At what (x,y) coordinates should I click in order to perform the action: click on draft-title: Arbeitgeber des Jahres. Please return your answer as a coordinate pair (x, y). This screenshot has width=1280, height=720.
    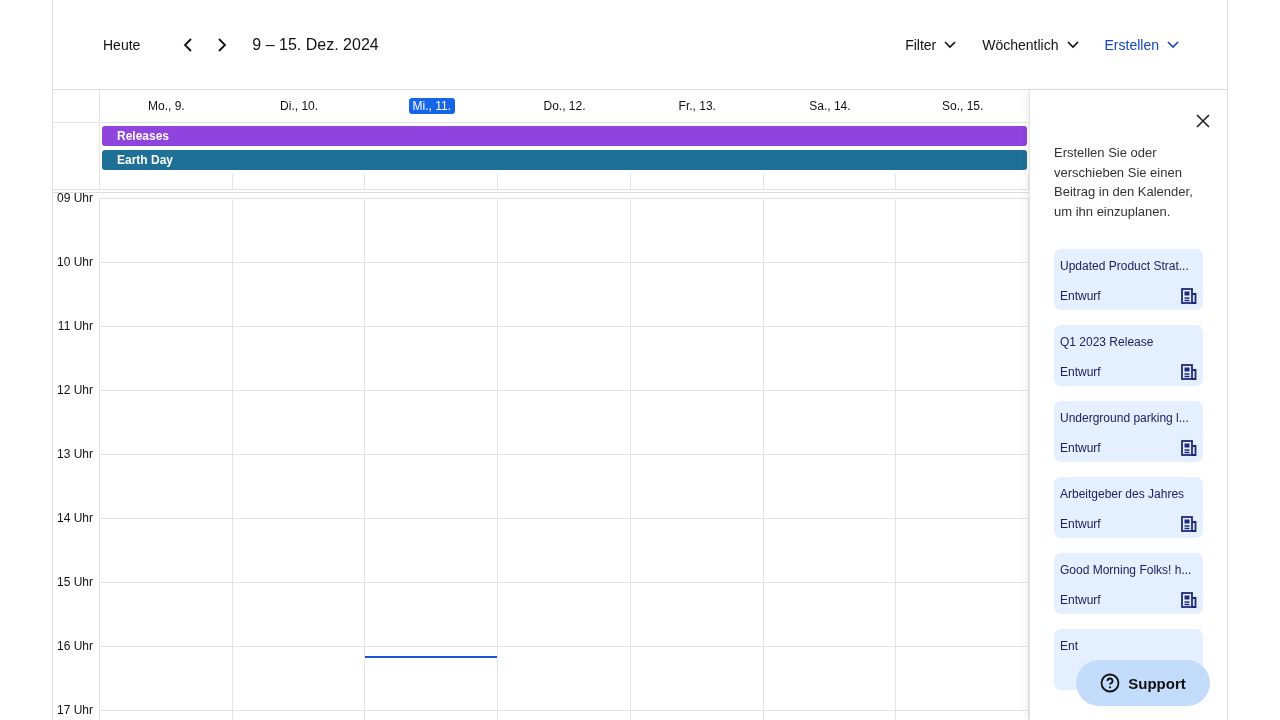
    Looking at the image, I should click on (1123, 494).